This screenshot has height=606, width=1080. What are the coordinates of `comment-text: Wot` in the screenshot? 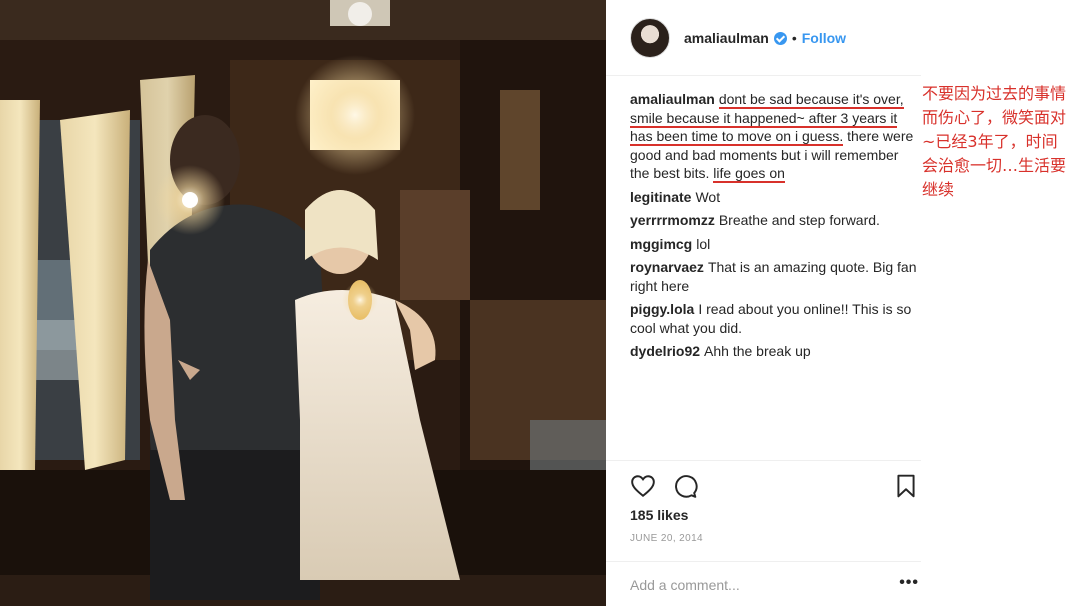 It's located at (708, 196).